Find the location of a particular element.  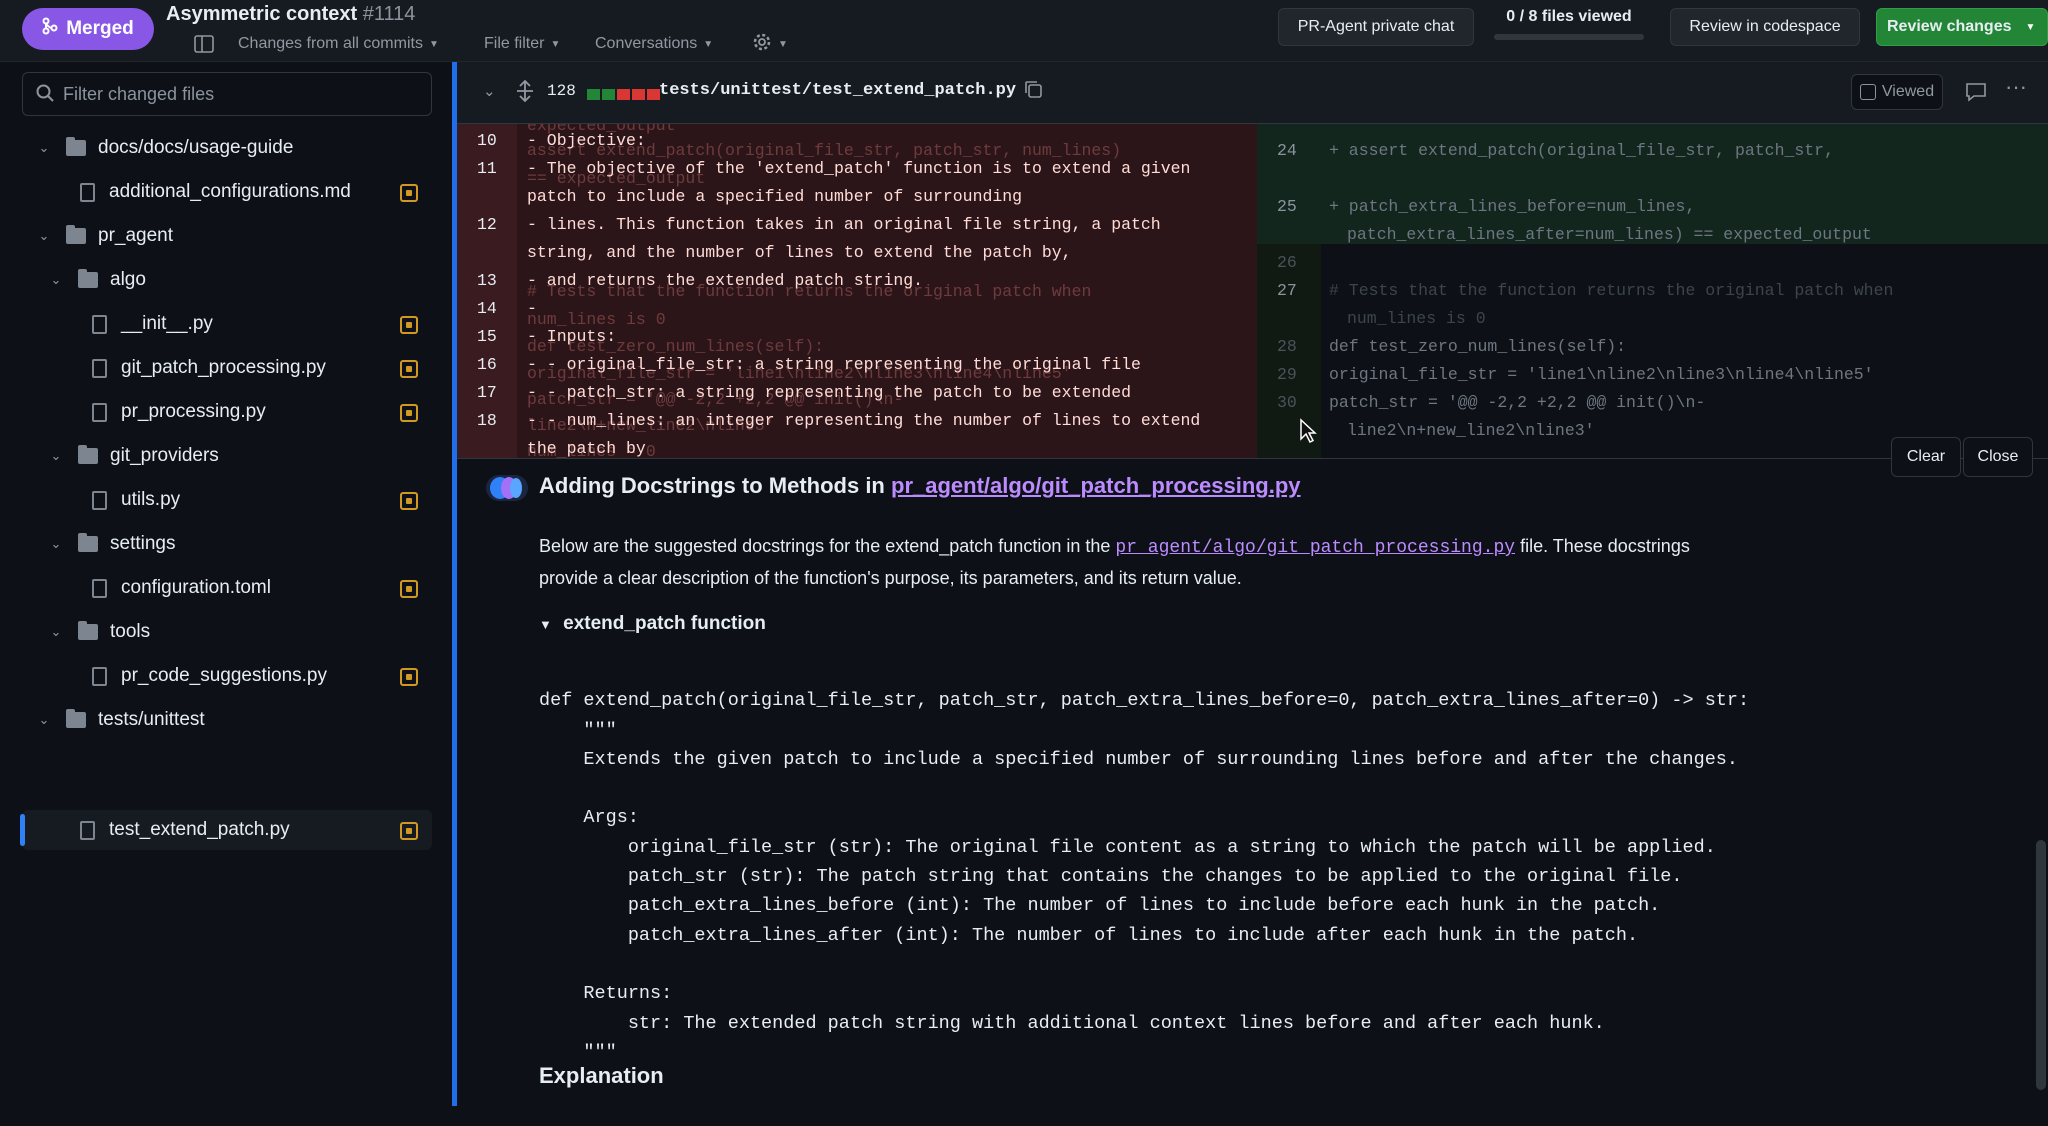

line-number: 15 is located at coordinates (487, 336).